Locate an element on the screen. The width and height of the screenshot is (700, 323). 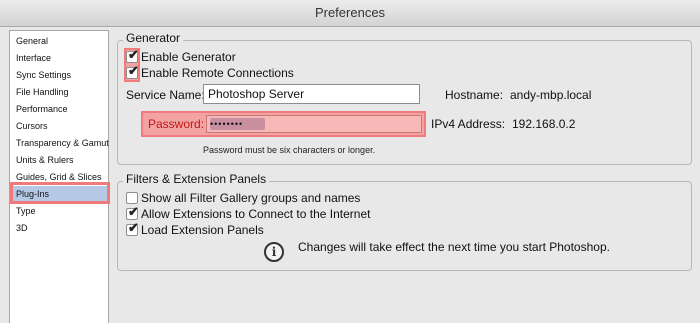
enable-generator-checkbox: ✔ is located at coordinates (132, 55).